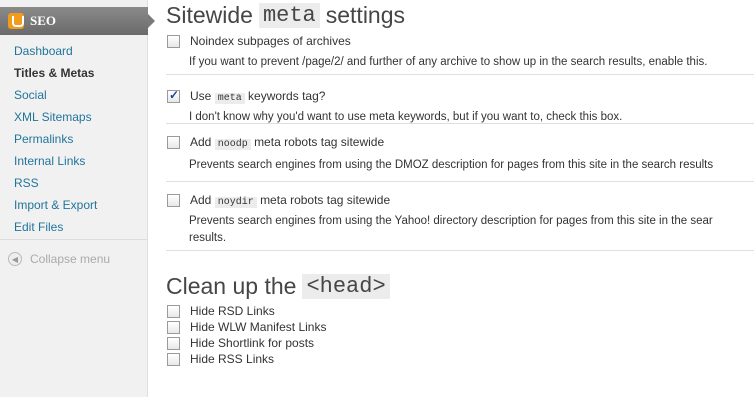 This screenshot has width=754, height=397. I want to click on hide-rsd-checkbox, so click(173, 311).